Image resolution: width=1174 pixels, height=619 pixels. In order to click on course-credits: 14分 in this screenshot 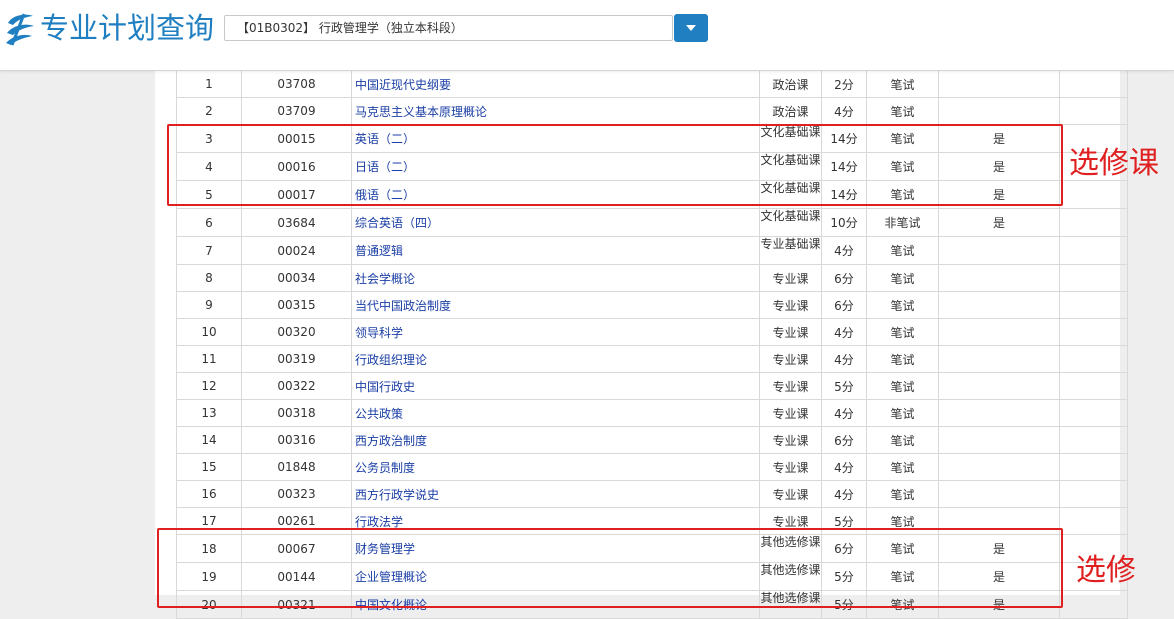, I will do `click(844, 194)`.